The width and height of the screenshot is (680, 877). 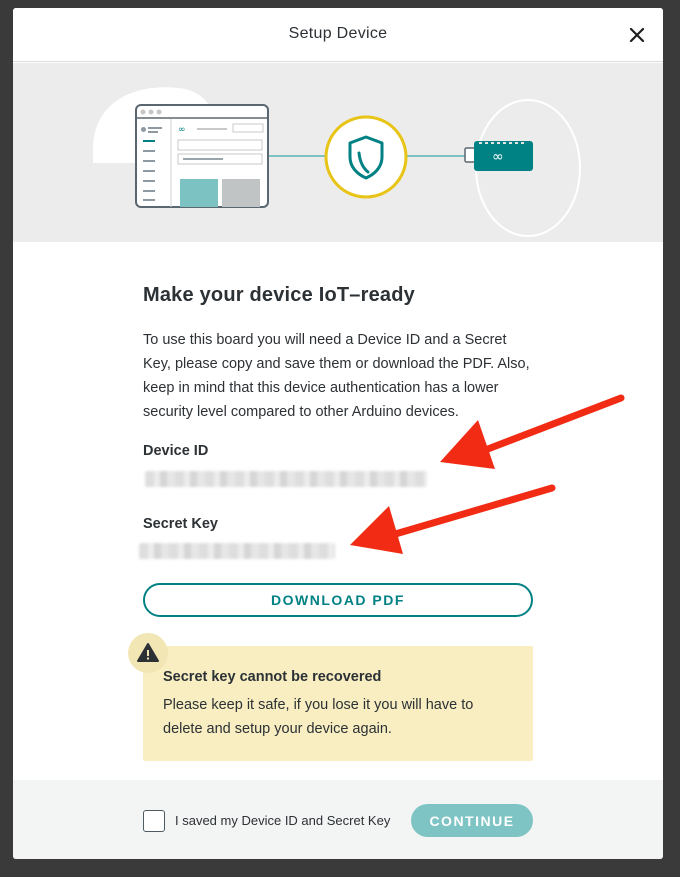 What do you see at coordinates (176, 451) in the screenshot?
I see `device-id-label: Device ID` at bounding box center [176, 451].